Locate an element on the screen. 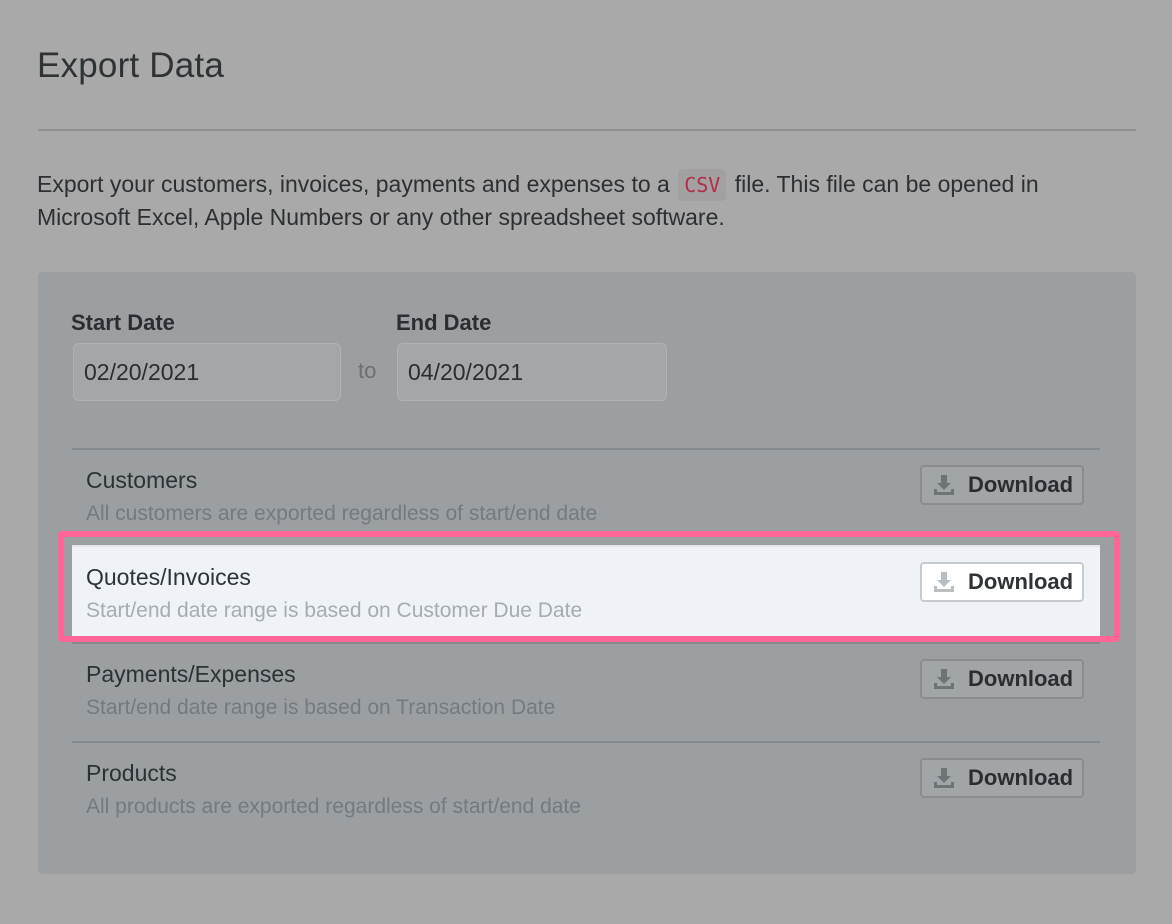 This screenshot has height=924, width=1172. download-quotes-invoices-button: Download is located at coordinates (1002, 582).